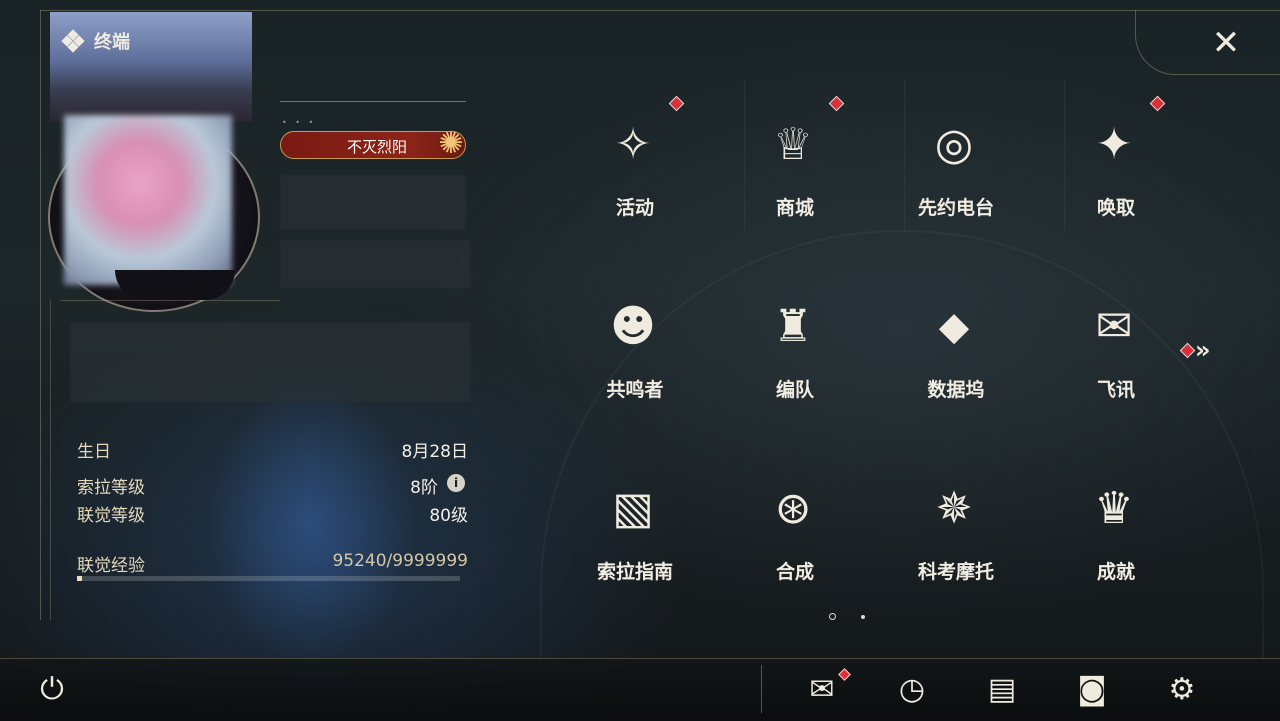  Describe the element at coordinates (635, 357) in the screenshot. I see `menu-item-character-head: ☻ 共鸣者` at that location.